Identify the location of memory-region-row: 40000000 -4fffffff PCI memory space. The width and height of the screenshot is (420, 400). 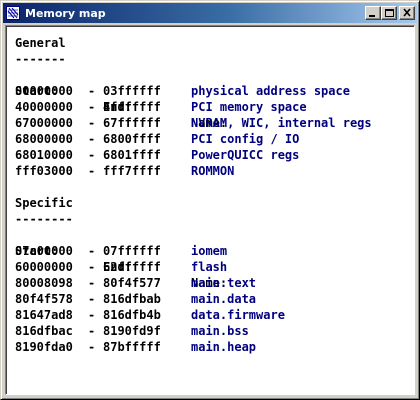
(161, 107).